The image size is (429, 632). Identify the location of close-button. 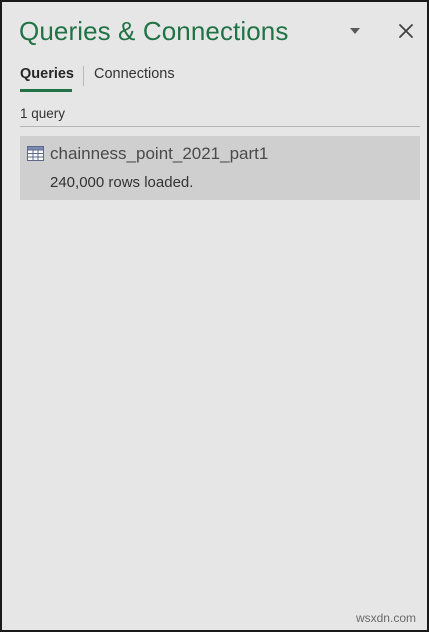
(406, 31).